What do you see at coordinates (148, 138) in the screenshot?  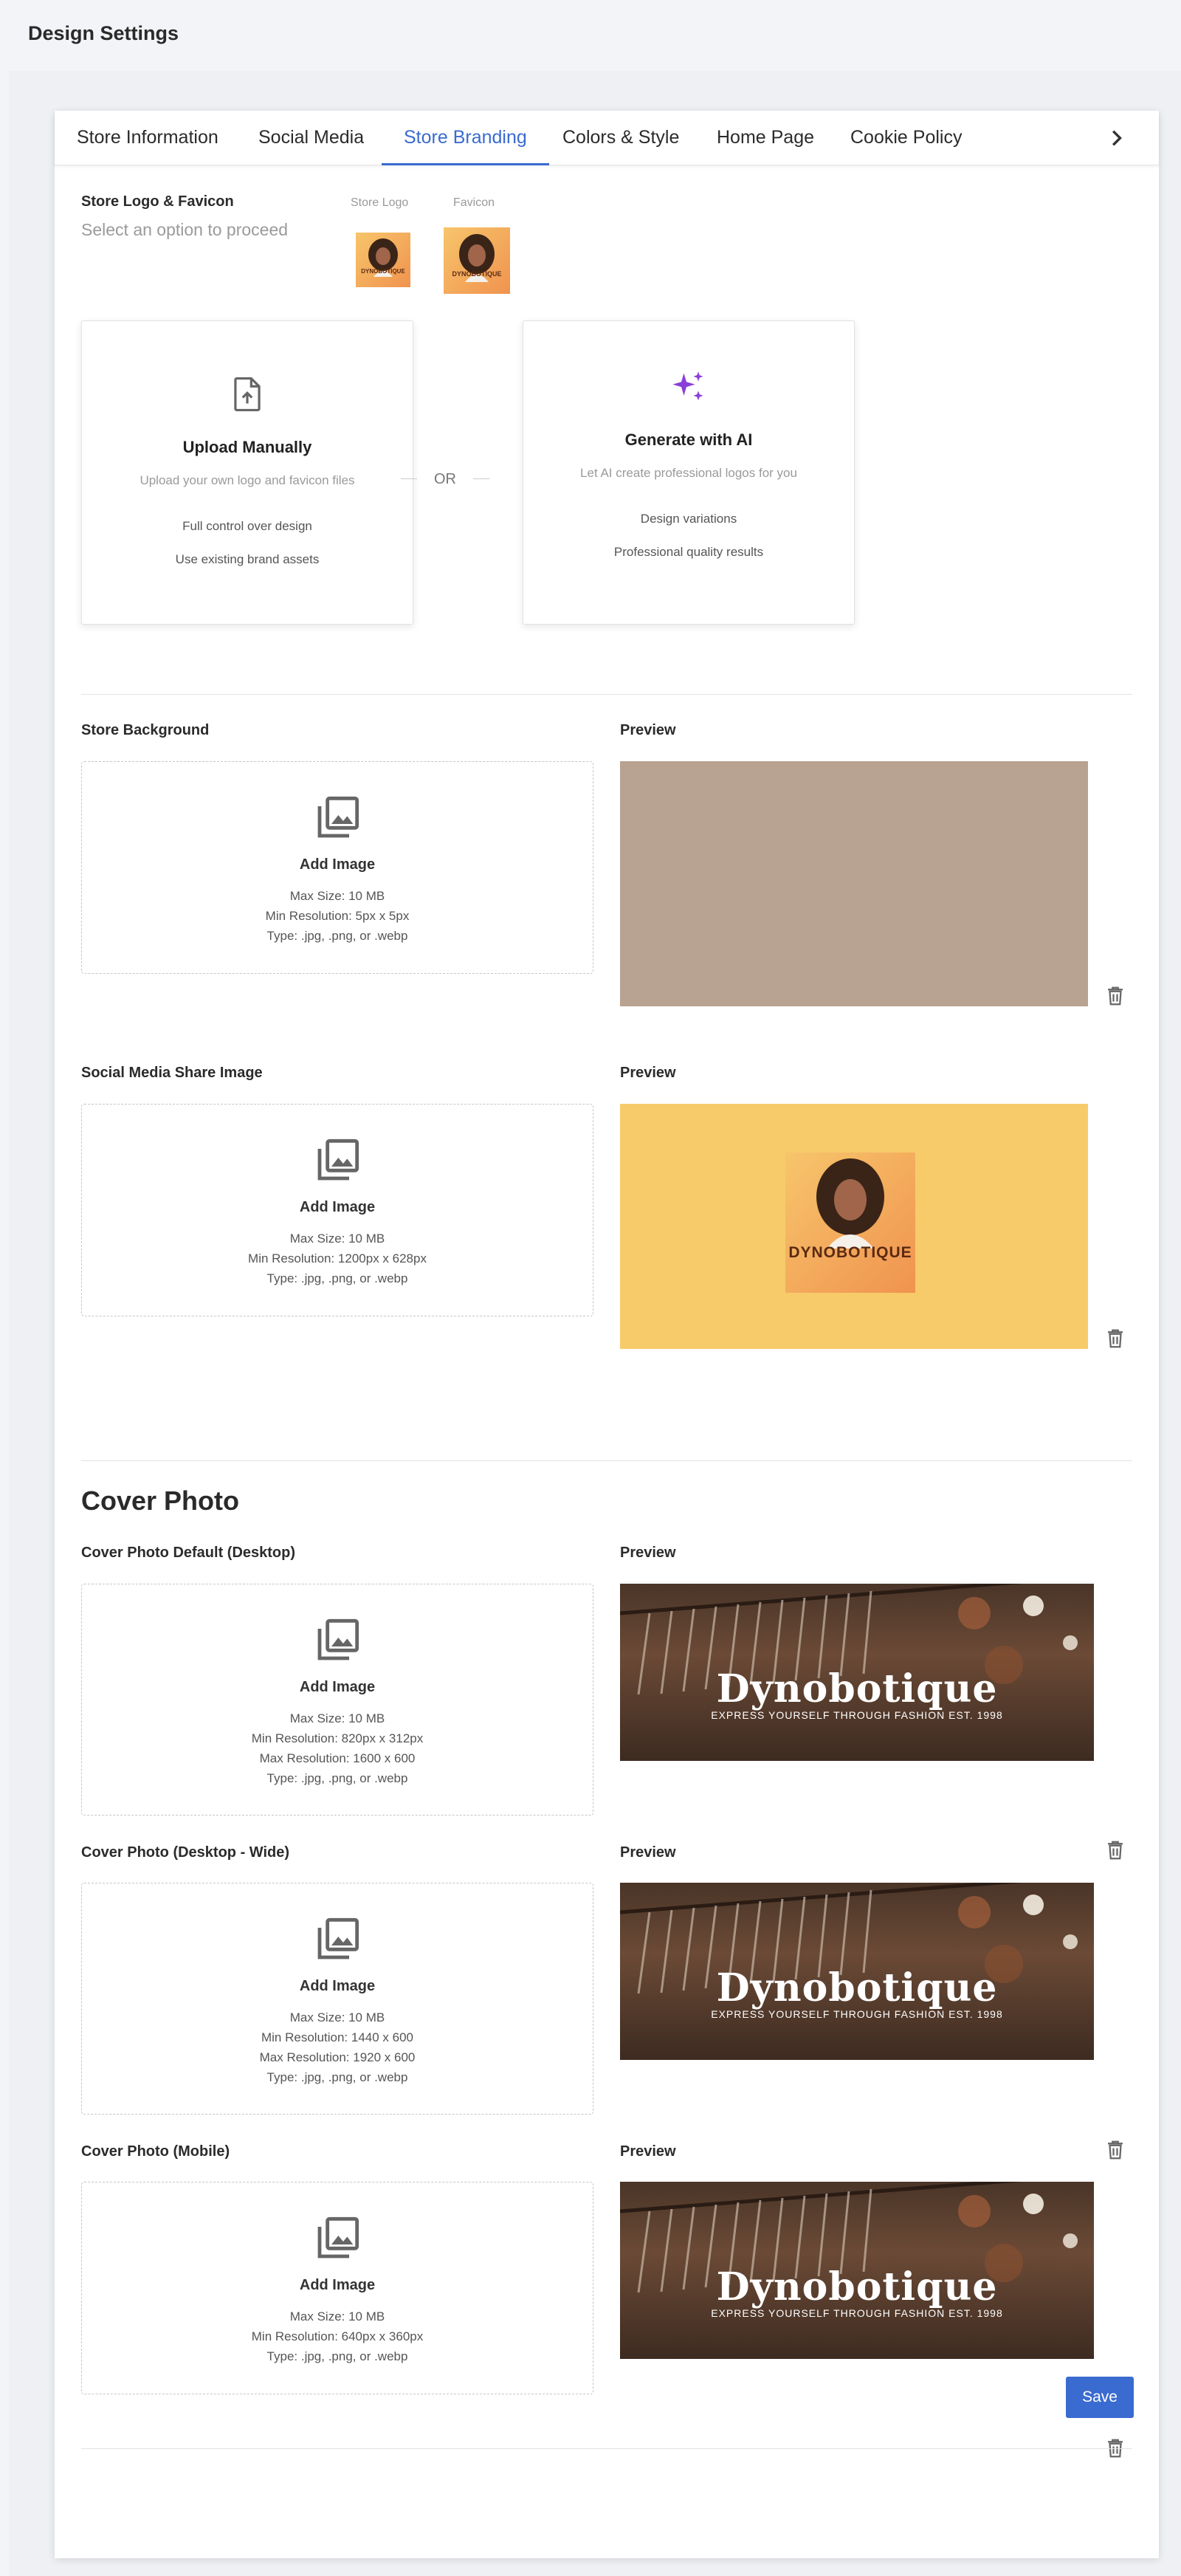 I see `tab-store-information: Store Information` at bounding box center [148, 138].